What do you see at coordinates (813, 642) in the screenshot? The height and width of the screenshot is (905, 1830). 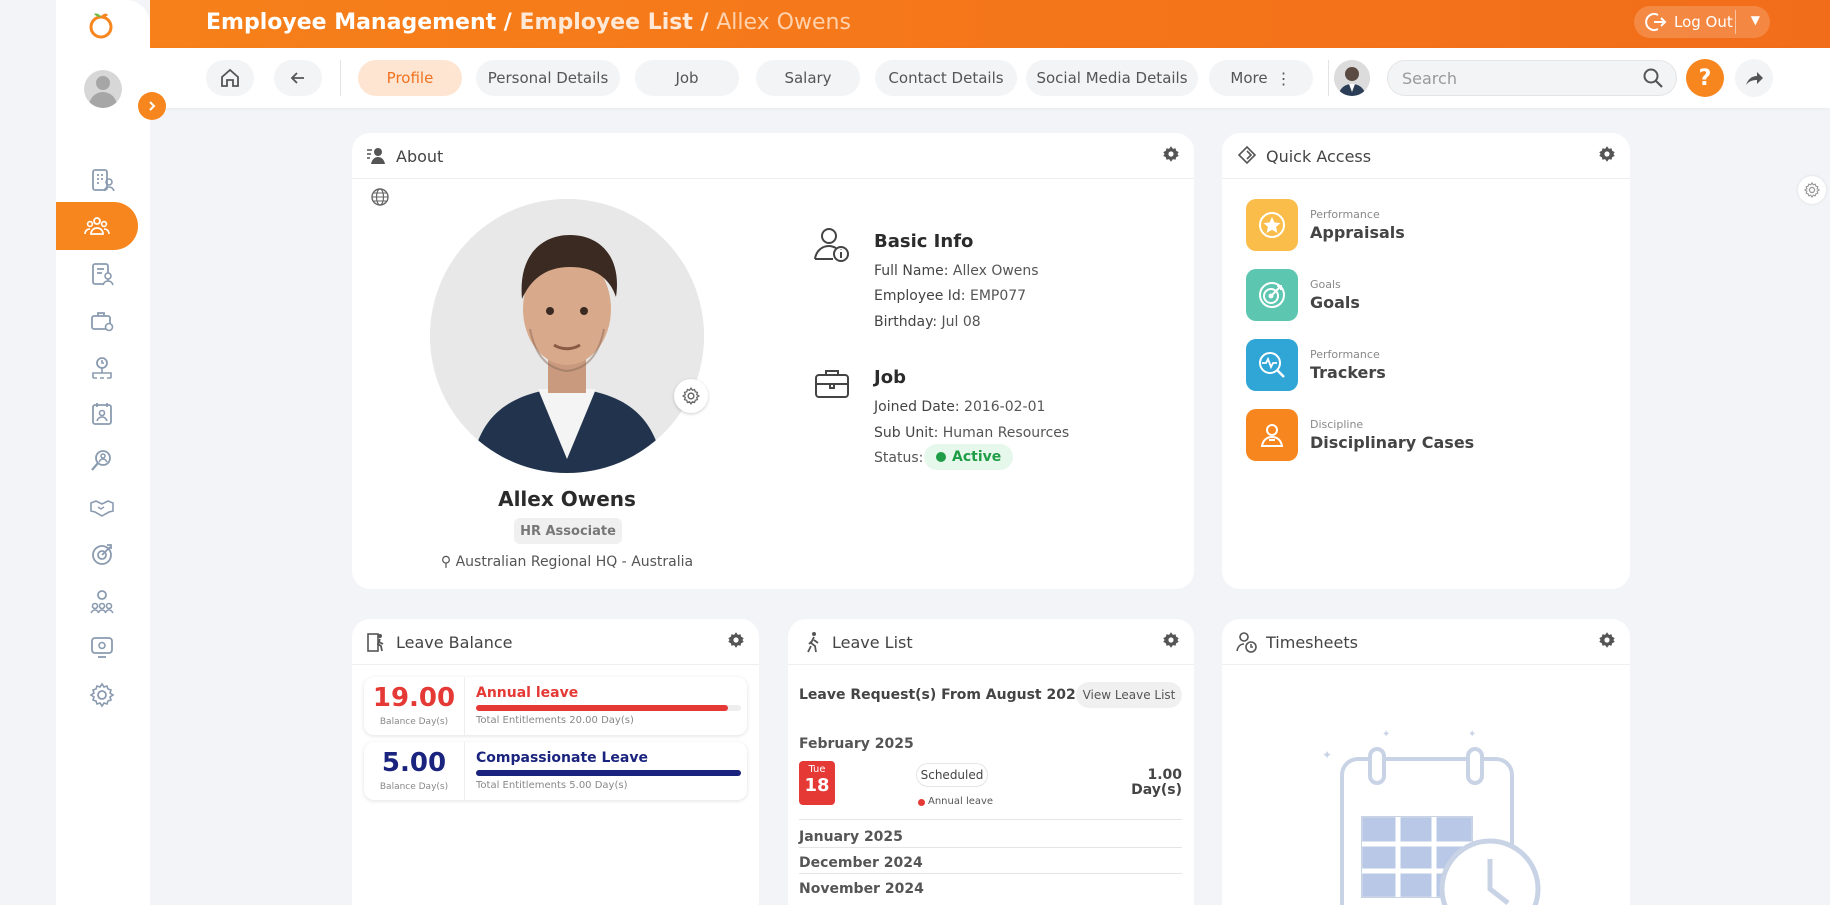 I see `walking-person-icon` at bounding box center [813, 642].